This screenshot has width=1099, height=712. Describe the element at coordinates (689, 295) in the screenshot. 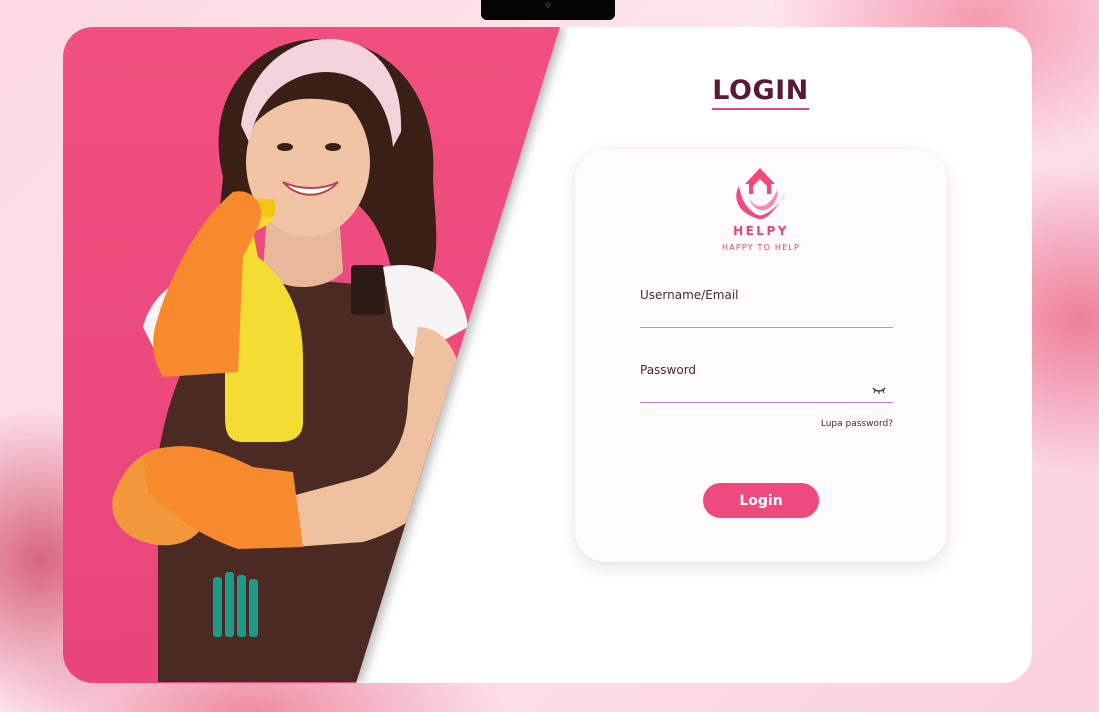

I see `username-label: Username/Email` at that location.